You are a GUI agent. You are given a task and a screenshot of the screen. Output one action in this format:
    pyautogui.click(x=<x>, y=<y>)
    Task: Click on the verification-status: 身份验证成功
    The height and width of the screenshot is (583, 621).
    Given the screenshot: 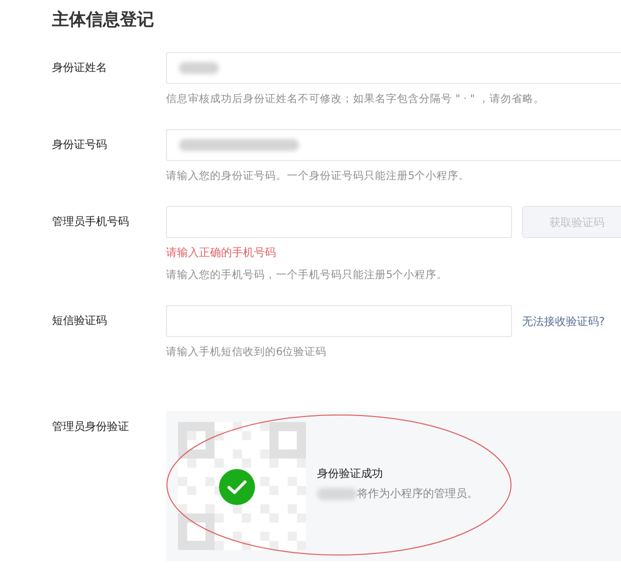 What is the action you would take?
    pyautogui.click(x=350, y=474)
    